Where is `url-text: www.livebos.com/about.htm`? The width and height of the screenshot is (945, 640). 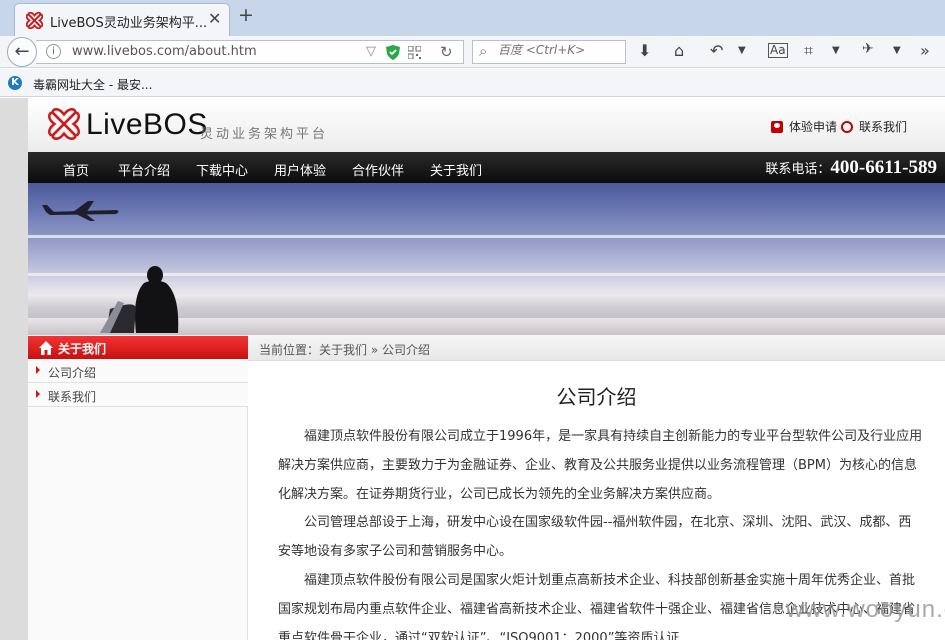 url-text: www.livebos.com/about.htm is located at coordinates (164, 51).